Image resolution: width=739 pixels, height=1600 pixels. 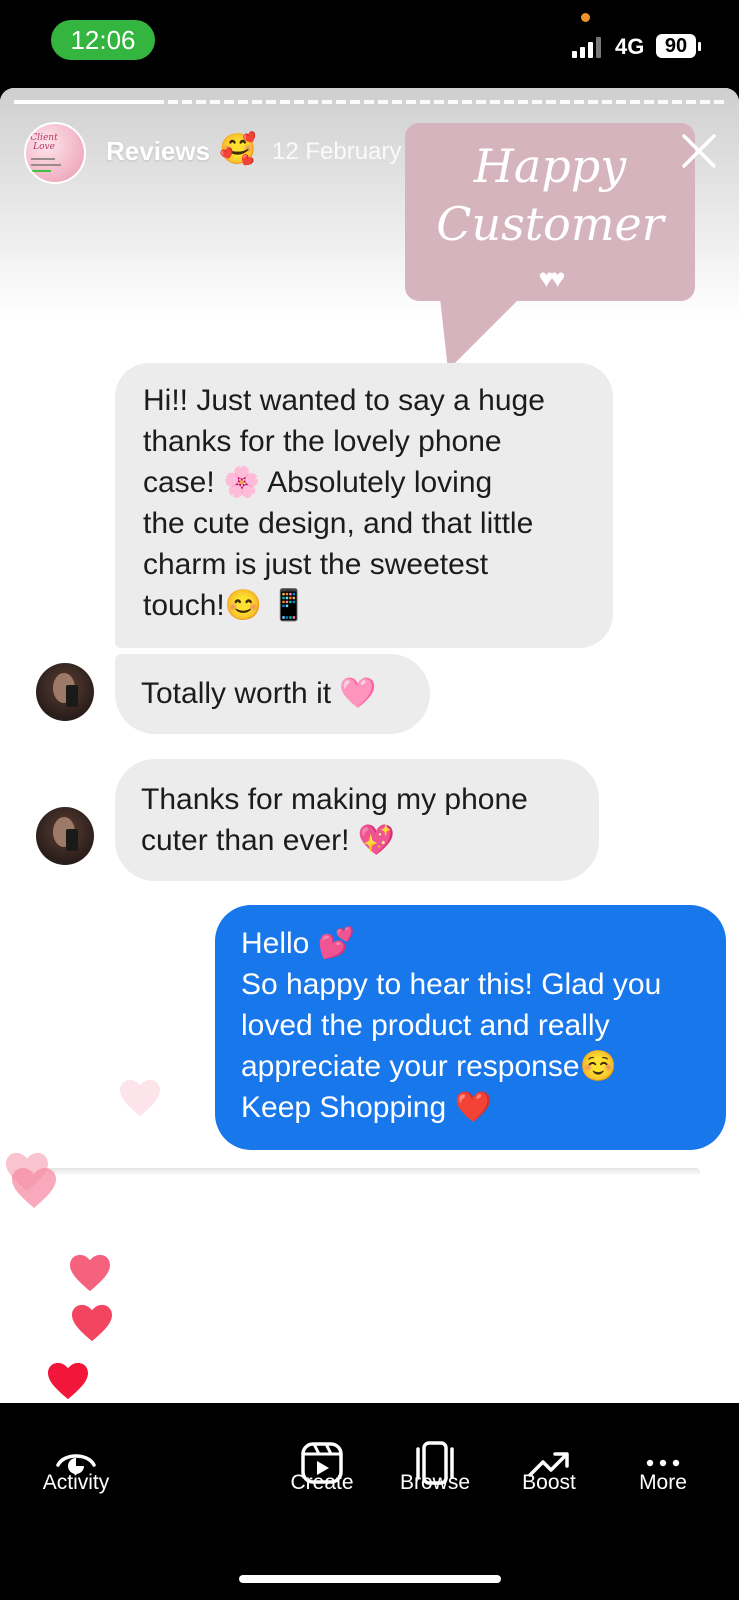 I want to click on happy-customer-sticker: Happy Customer ♥♥, so click(x=550, y=212).